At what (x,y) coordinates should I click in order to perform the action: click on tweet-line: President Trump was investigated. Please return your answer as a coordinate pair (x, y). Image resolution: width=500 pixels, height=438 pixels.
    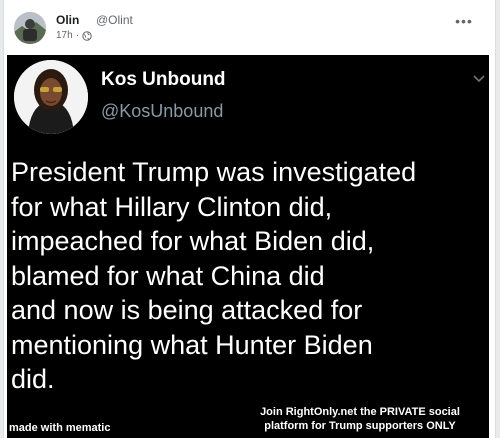
    Looking at the image, I should click on (214, 172).